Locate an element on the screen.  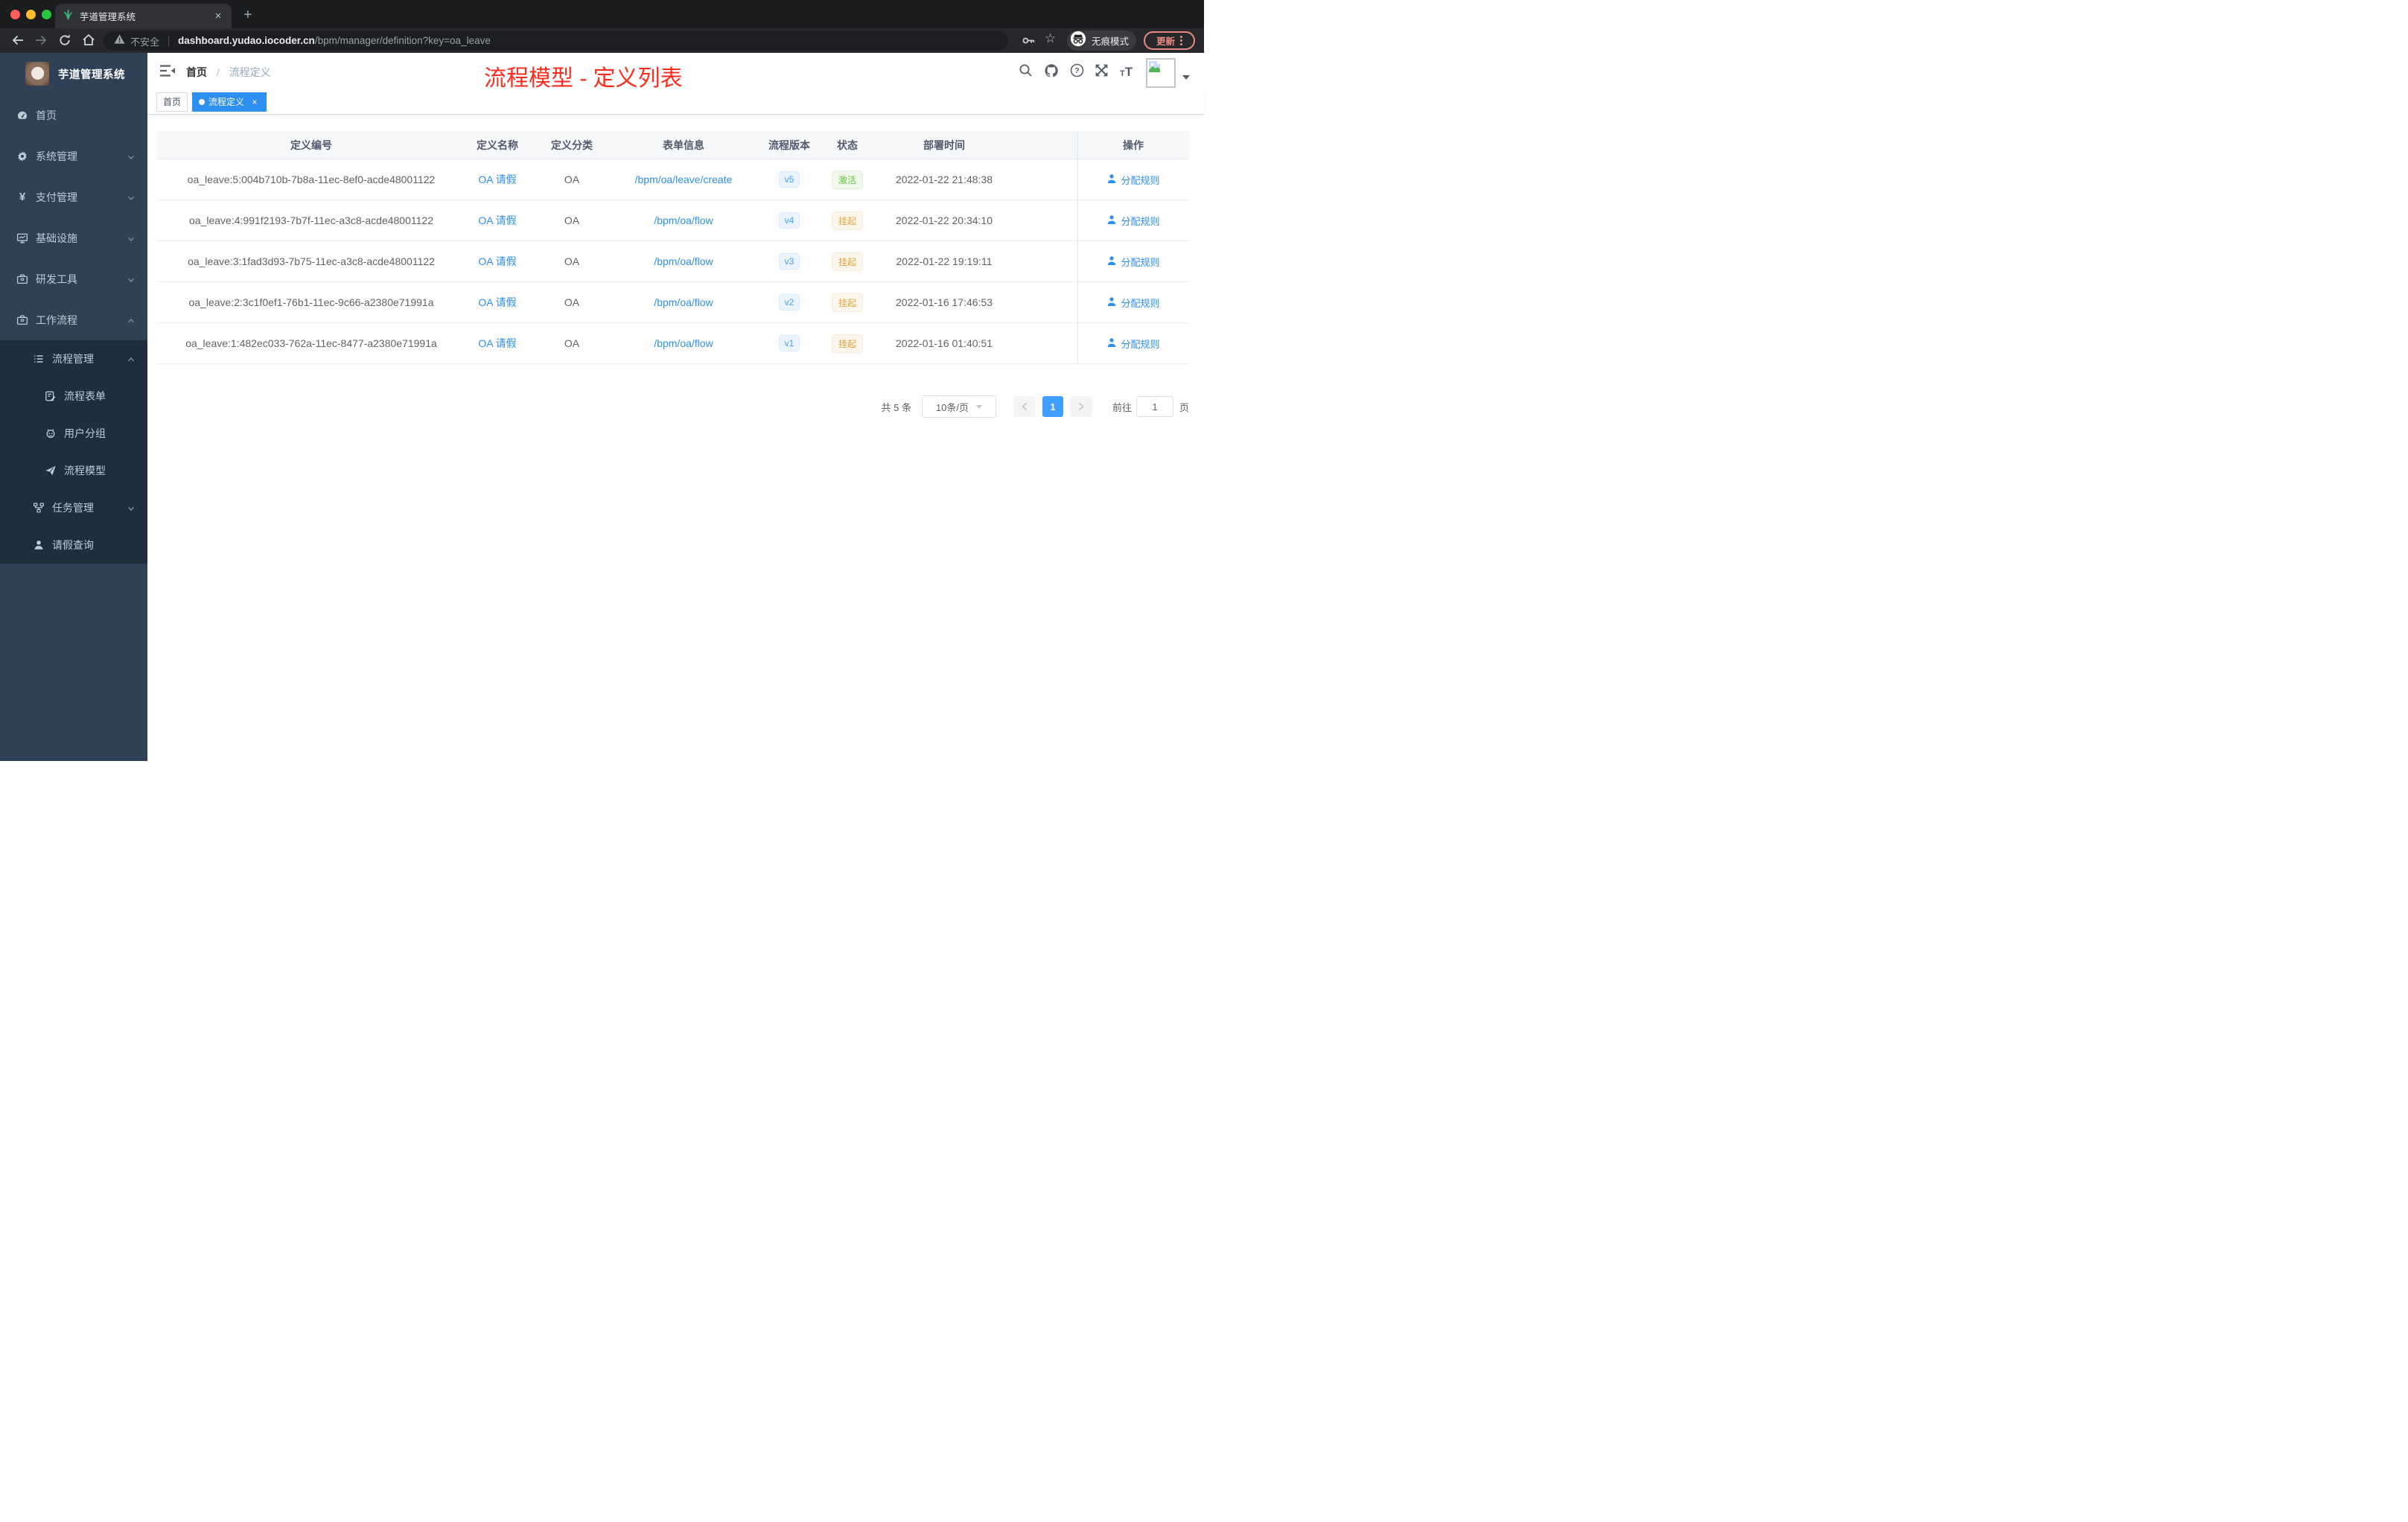
fullscreen-icon is located at coordinates (1102, 72).